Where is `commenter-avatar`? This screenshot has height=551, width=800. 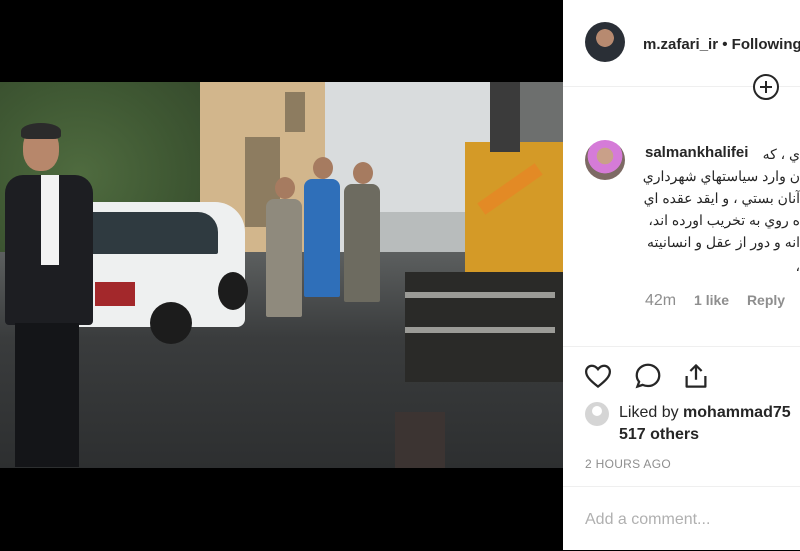 commenter-avatar is located at coordinates (605, 160).